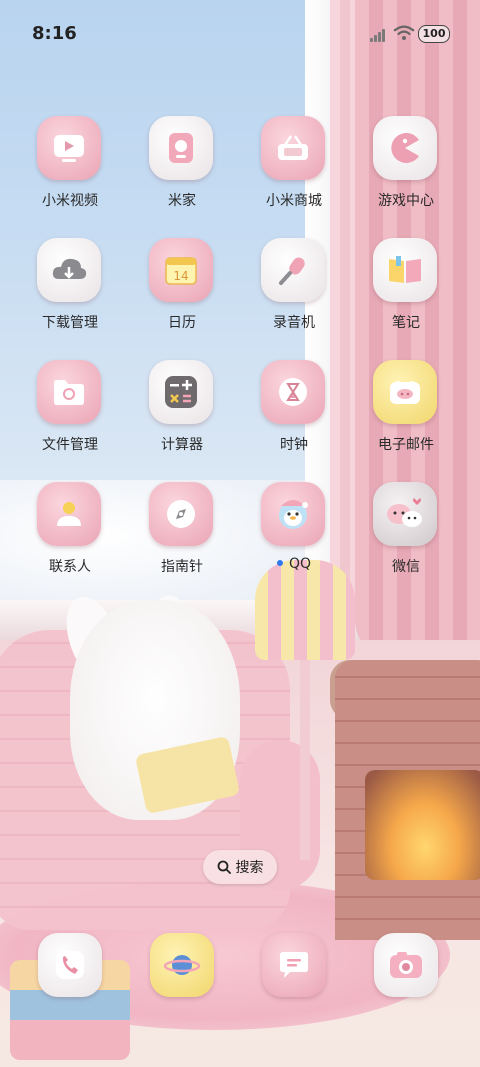 Image resolution: width=480 pixels, height=1067 pixels. I want to click on app-label: 文件管理, so click(70, 445).